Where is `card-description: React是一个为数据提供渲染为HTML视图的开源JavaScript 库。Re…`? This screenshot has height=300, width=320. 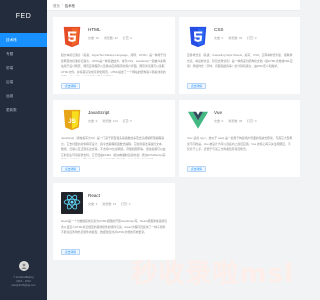 card-description: React是一个为数据提供渲染为HTML视图的开源JavaScript 库。Re… is located at coordinates (114, 227).